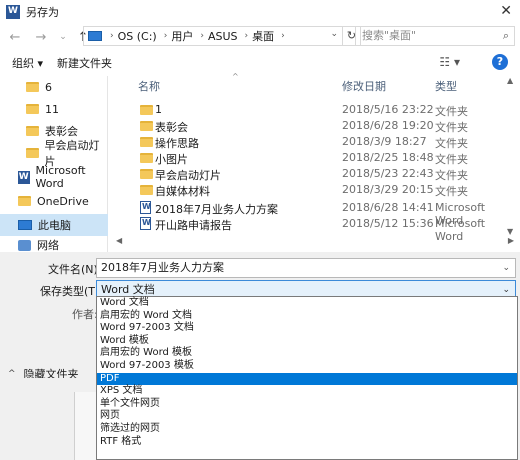  I want to click on sidebar-item-6: 6, so click(54, 87).